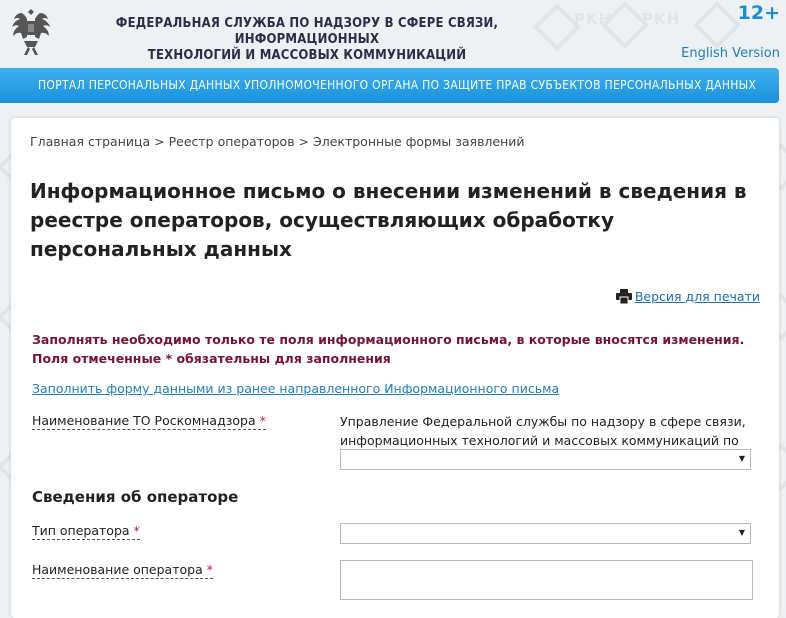  I want to click on english-version-link: English Version, so click(730, 53).